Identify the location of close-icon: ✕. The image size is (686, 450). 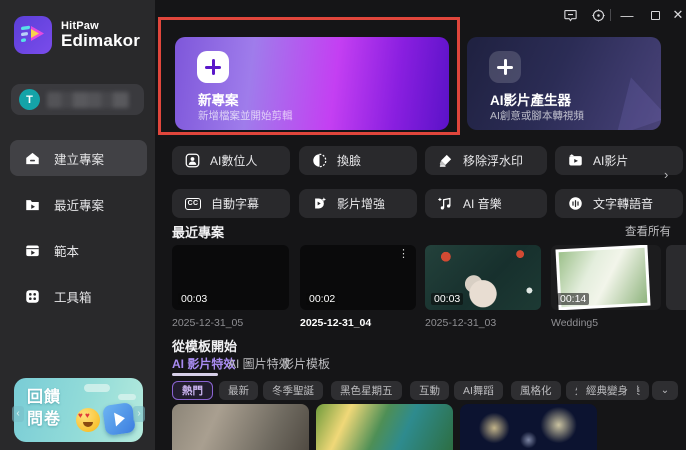
(677, 15).